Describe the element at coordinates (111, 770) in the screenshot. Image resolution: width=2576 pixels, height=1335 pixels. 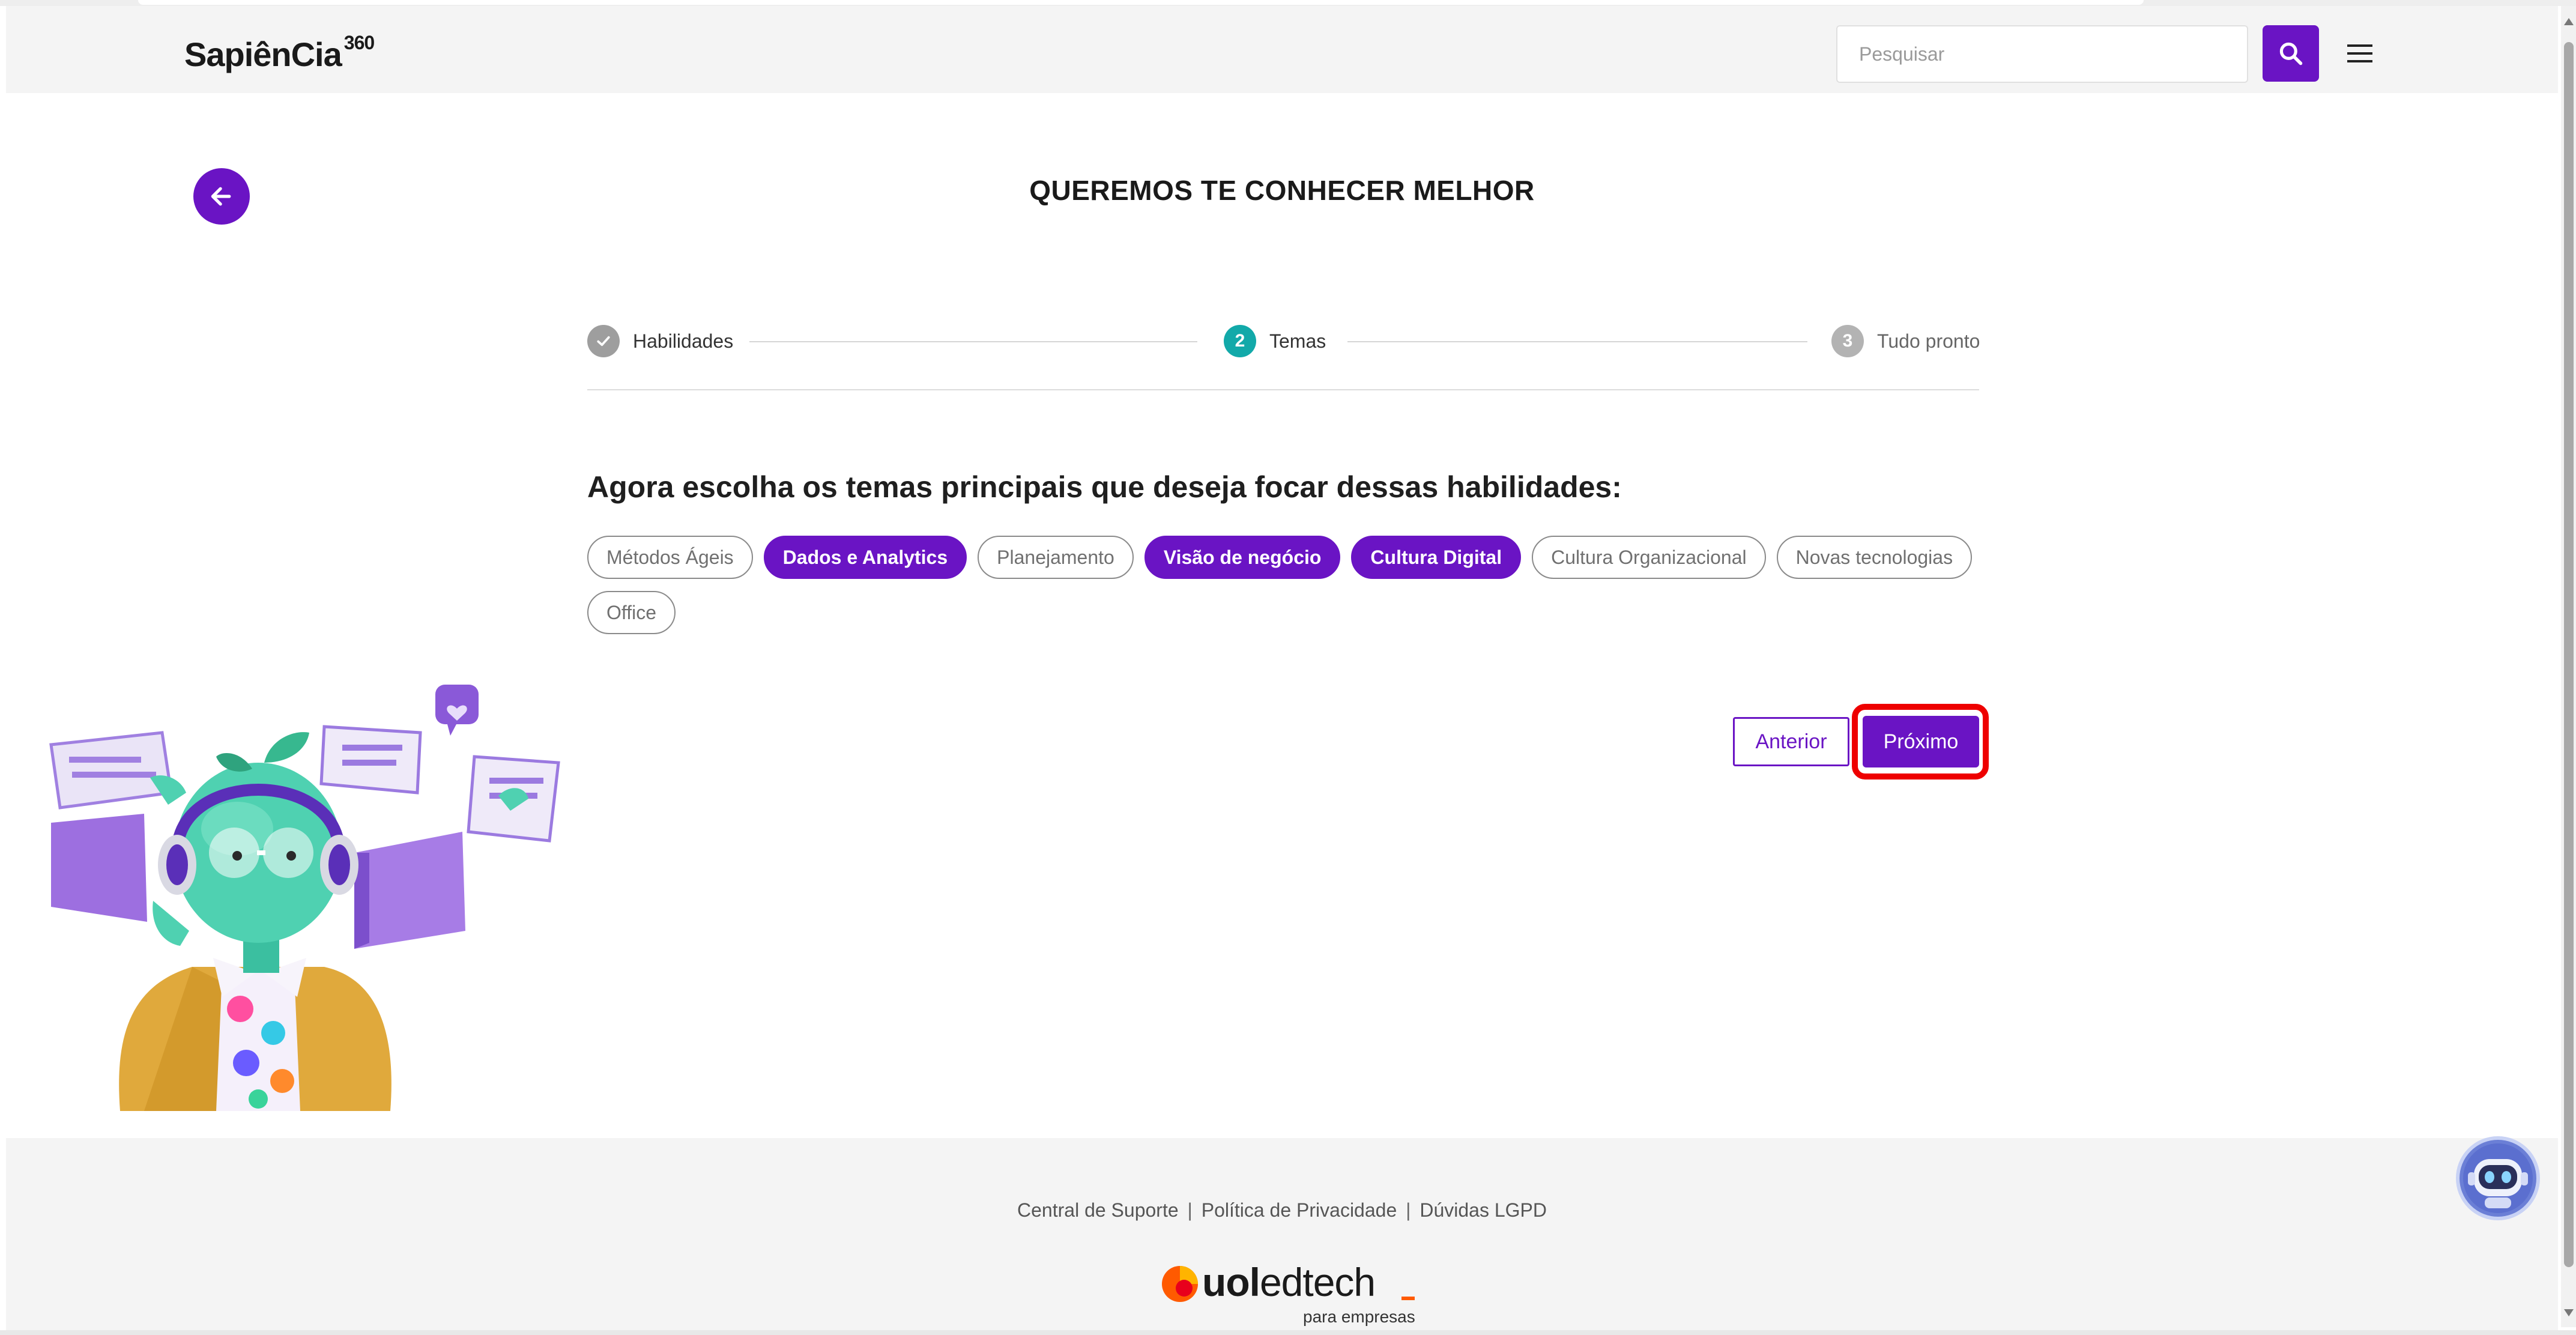
I see `floating-screen-left` at that location.